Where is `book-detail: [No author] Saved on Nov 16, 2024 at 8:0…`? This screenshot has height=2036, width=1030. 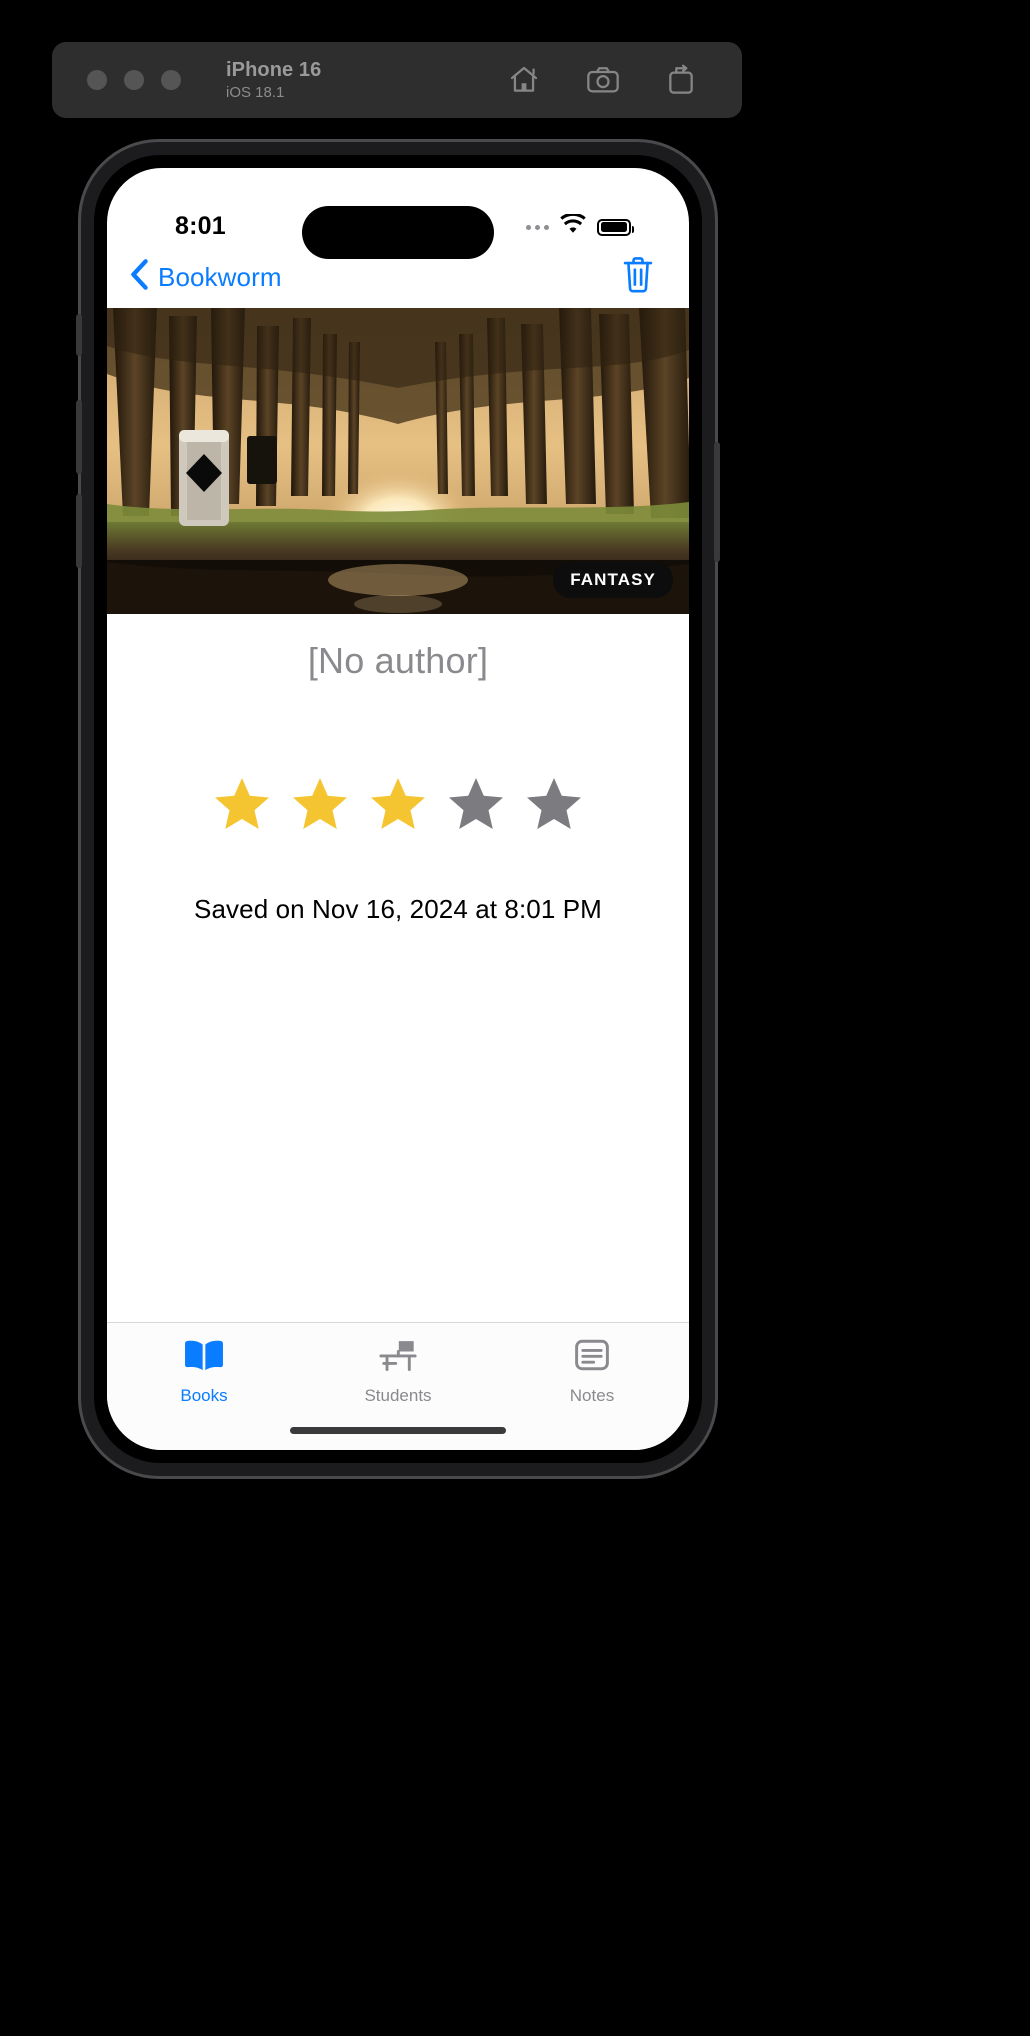
book-detail: [No author] Saved on Nov 16, 2024 at 8:0… is located at coordinates (398, 769).